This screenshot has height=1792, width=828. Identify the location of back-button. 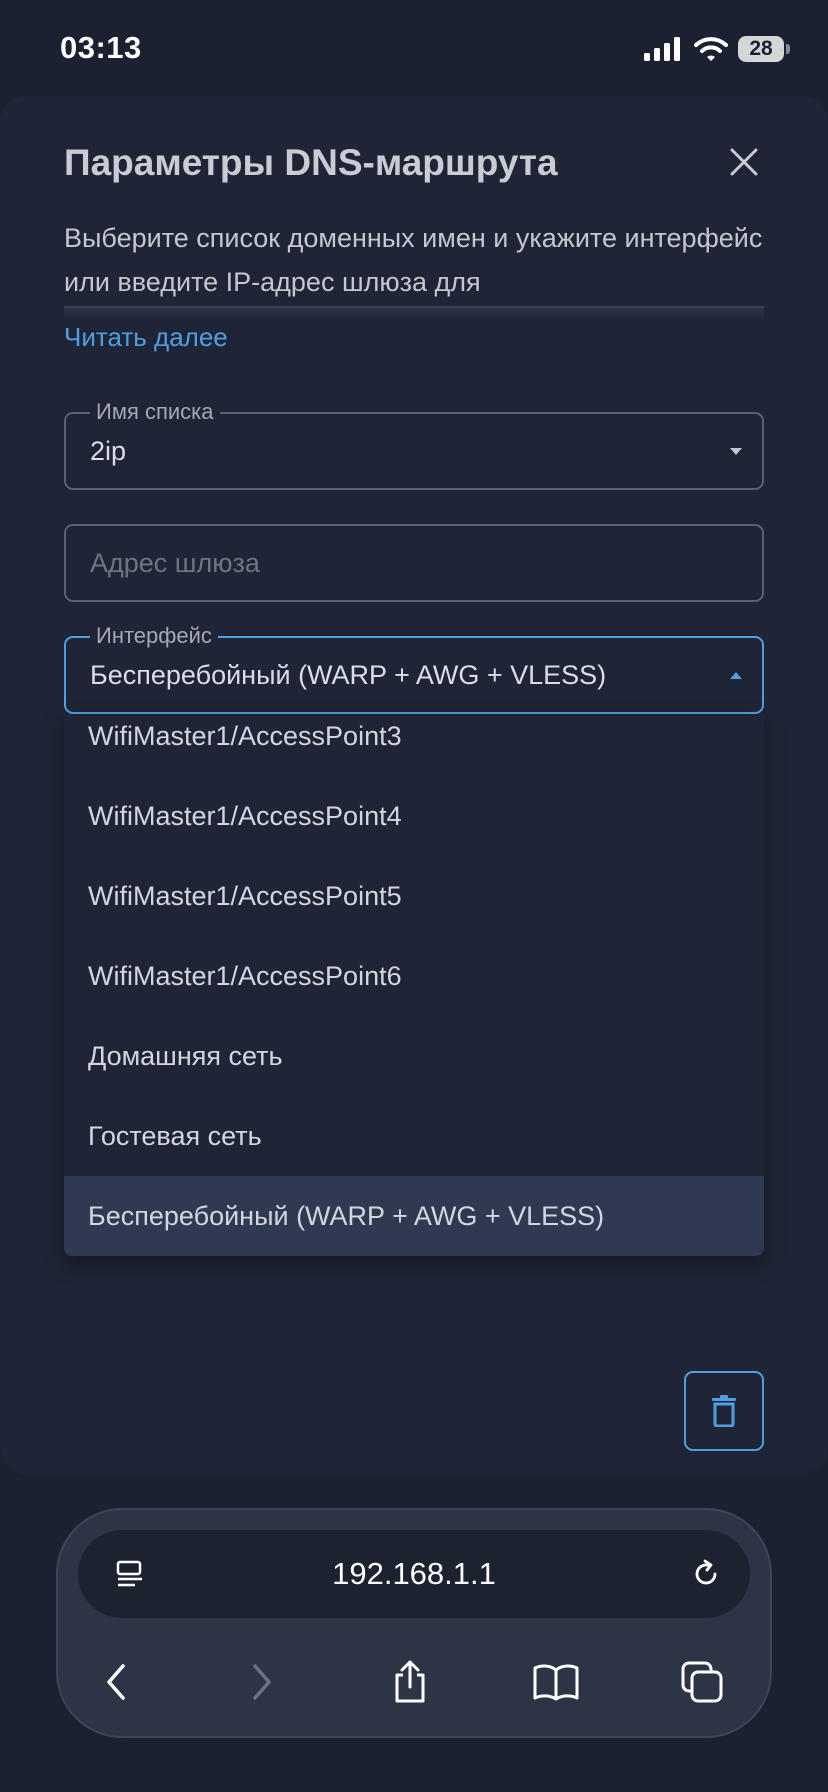
(116, 1682).